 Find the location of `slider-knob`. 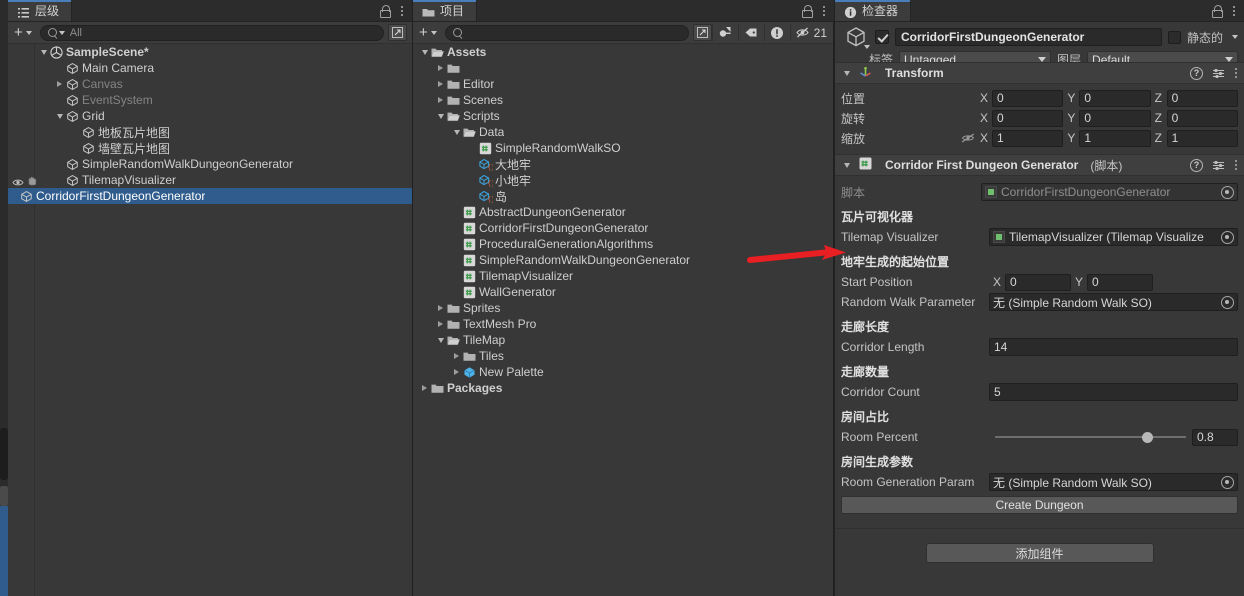

slider-knob is located at coordinates (1148, 437).